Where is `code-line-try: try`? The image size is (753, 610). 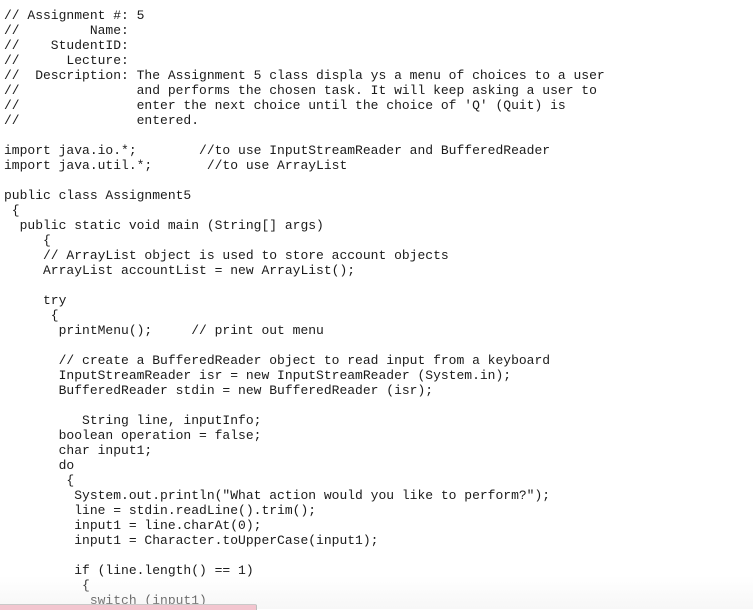 code-line-try: try is located at coordinates (35, 300).